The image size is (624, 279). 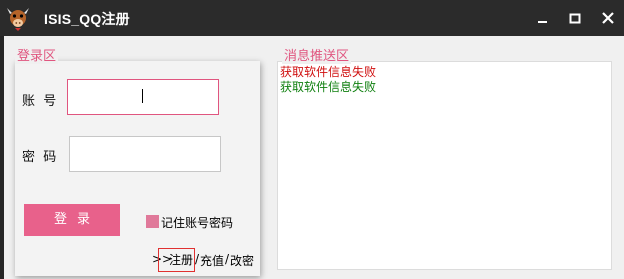 I want to click on window-edge, so click(x=2, y=157).